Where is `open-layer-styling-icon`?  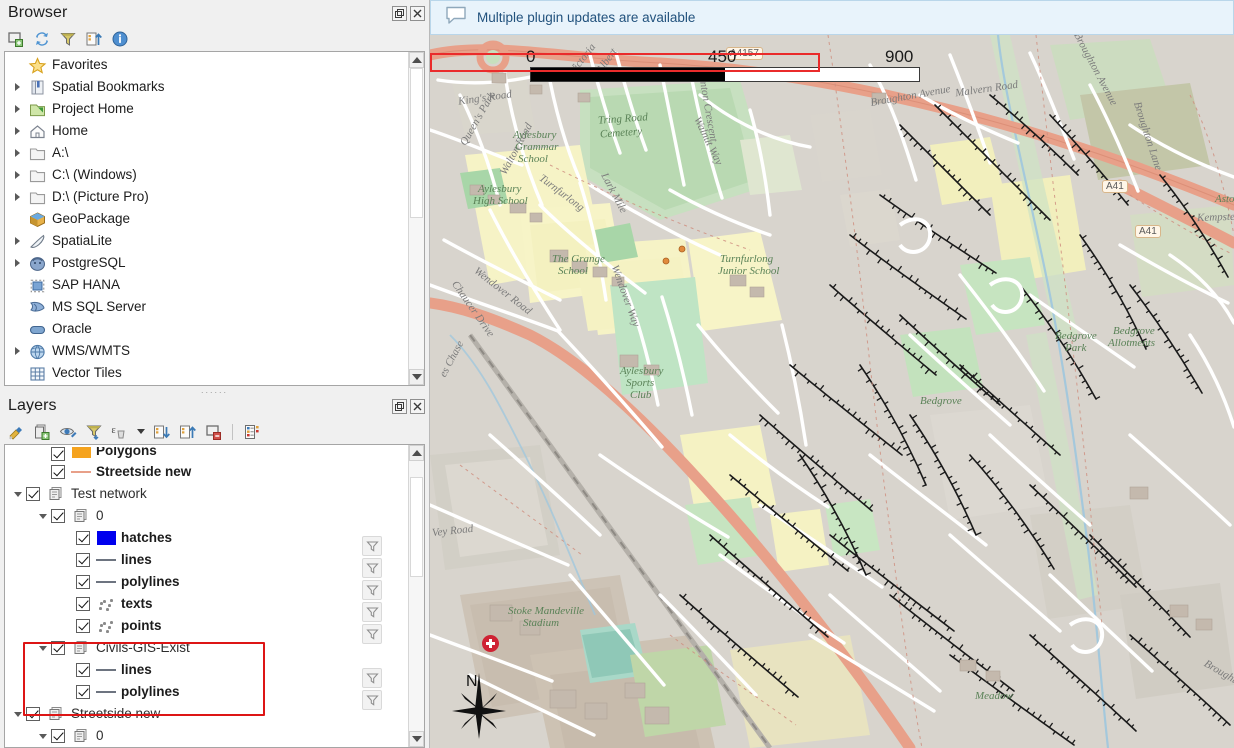 open-layer-styling-icon is located at coordinates (15, 431).